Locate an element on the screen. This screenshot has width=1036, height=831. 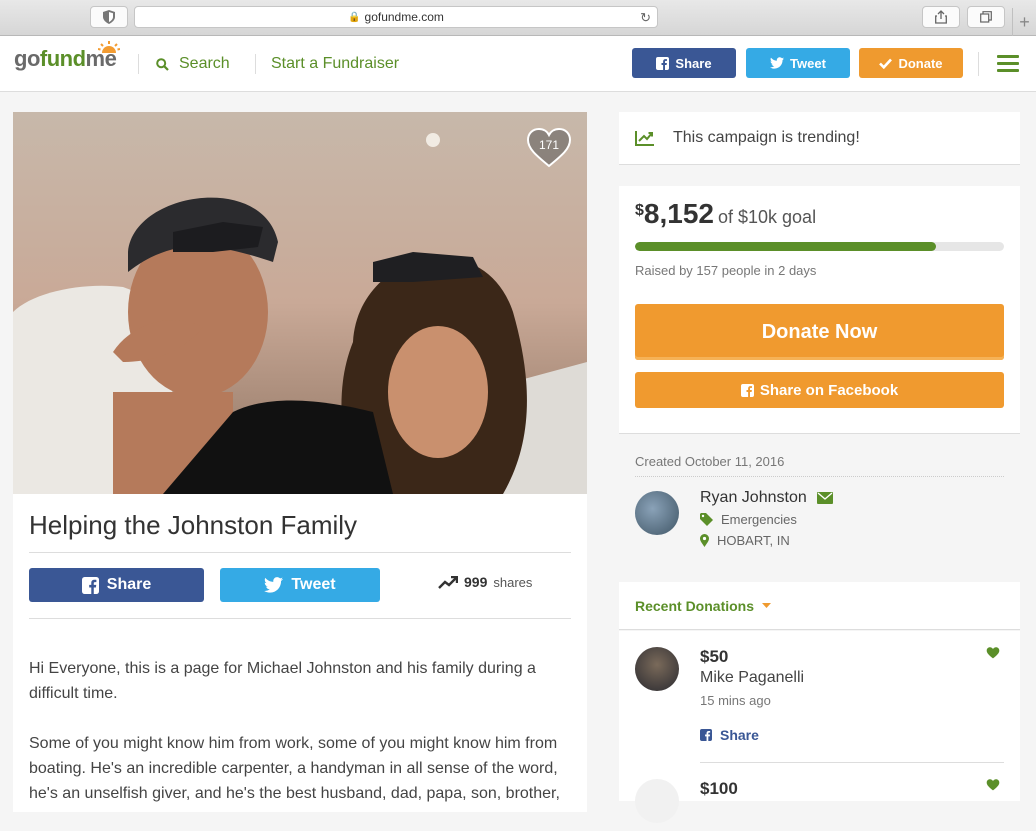
share-on-facebook-button: Share on Facebook is located at coordinates (819, 390).